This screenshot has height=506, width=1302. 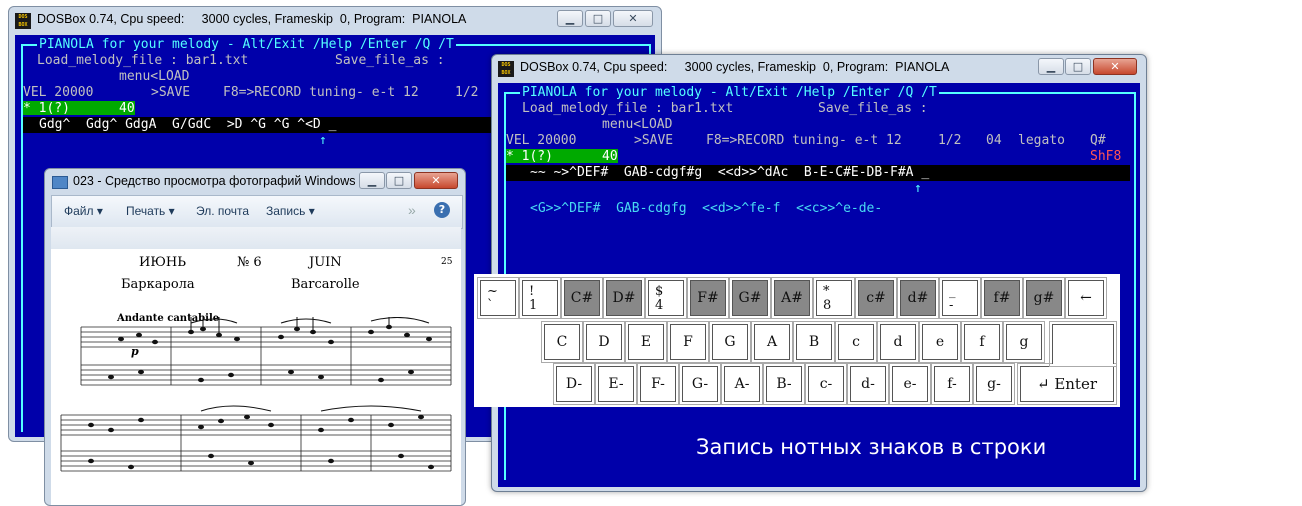 I want to click on key-c-flat: c-, so click(x=826, y=384).